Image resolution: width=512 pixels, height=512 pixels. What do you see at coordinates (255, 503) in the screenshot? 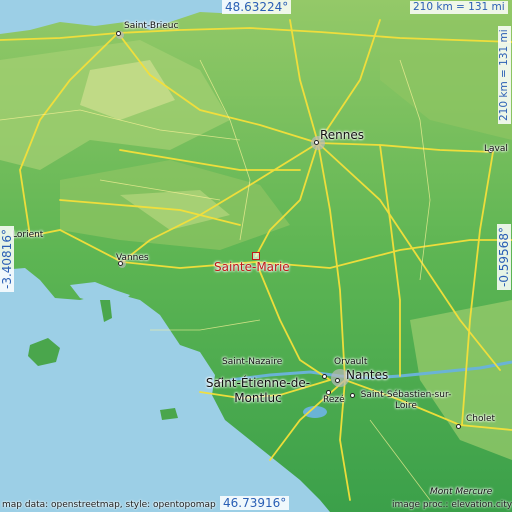
I see `latitude-bottom-label: 46.73916°` at bounding box center [255, 503].